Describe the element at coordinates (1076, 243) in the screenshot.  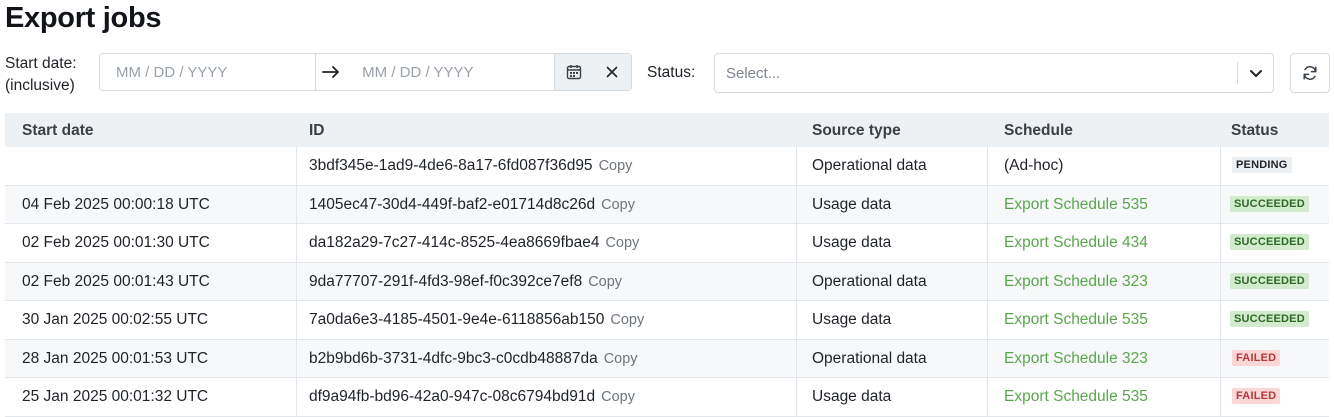
I see `schedule-link: Export Schedule 434` at that location.